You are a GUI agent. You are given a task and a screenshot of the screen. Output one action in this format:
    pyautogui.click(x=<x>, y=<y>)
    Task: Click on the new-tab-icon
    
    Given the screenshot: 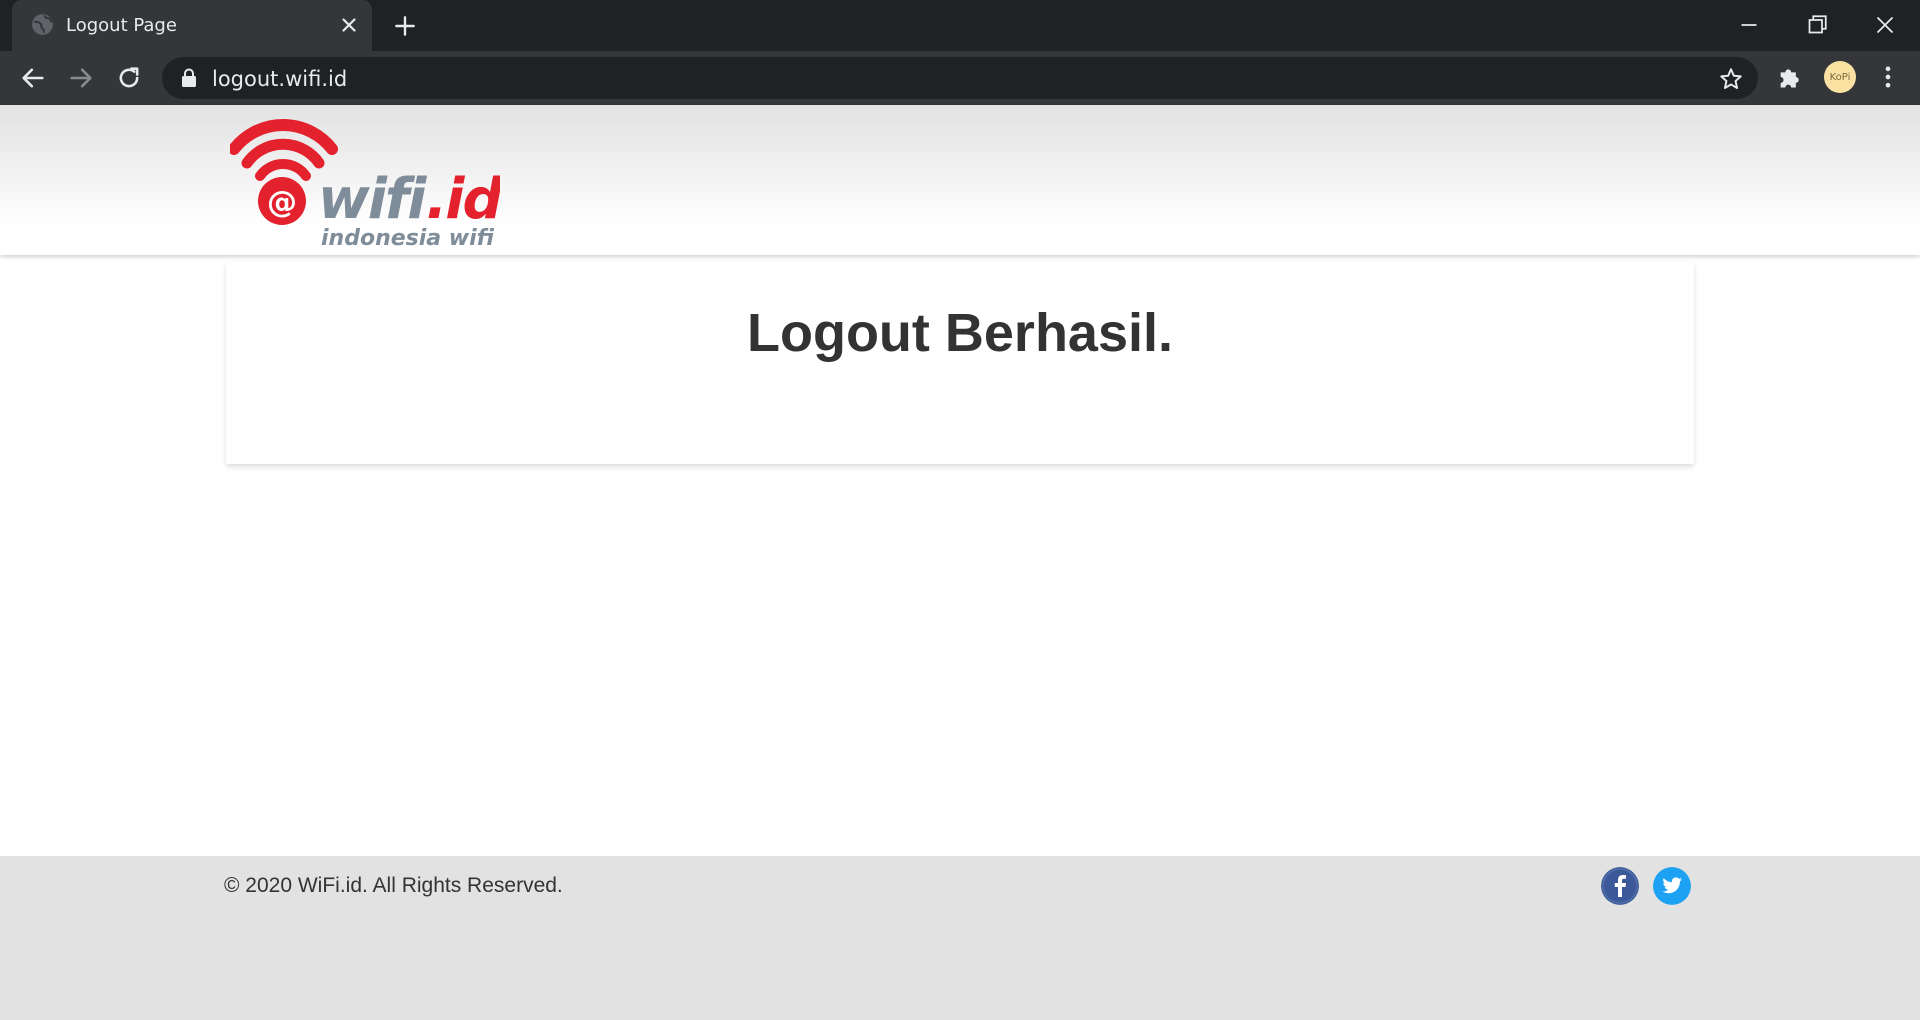 What is the action you would take?
    pyautogui.click(x=405, y=26)
    